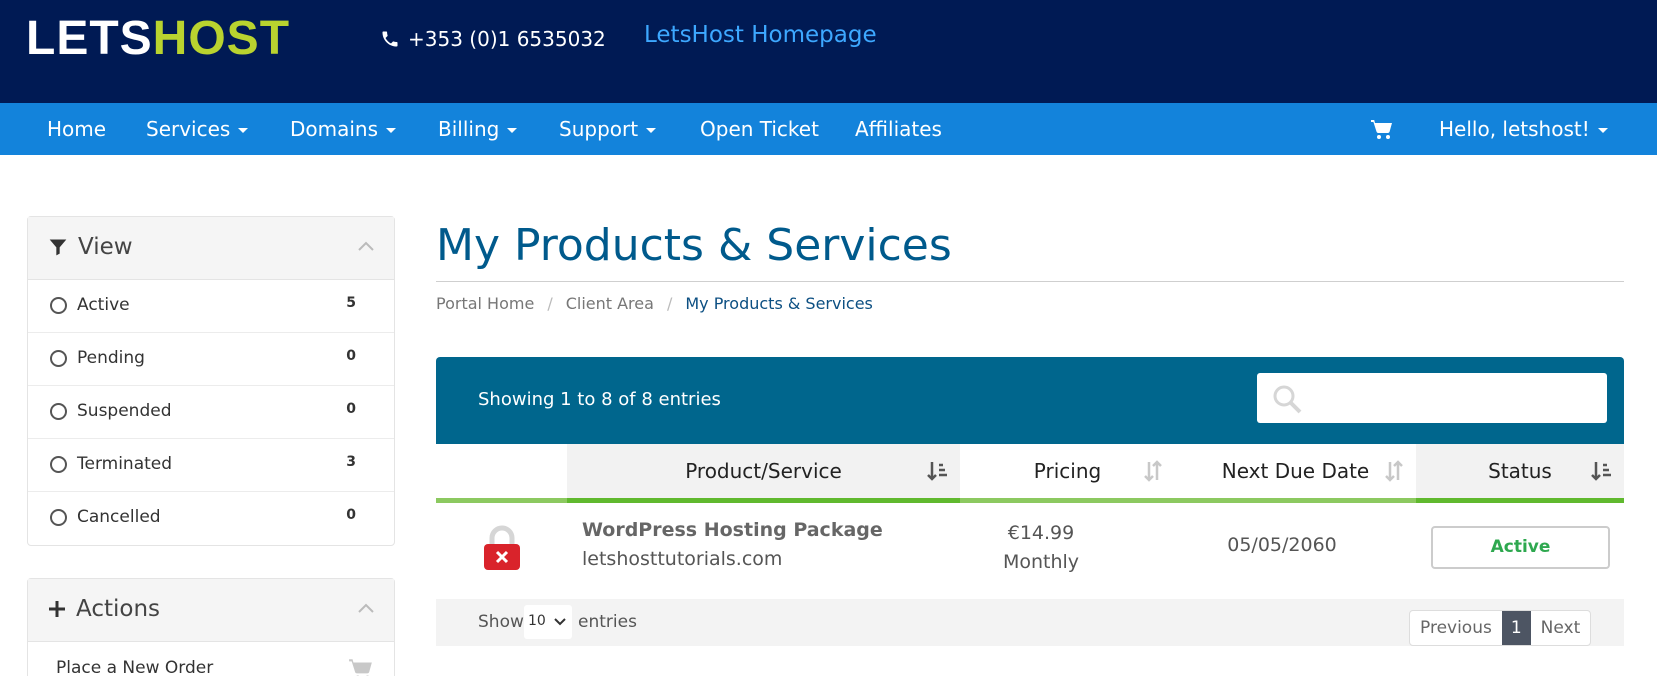 Image resolution: width=1657 pixels, height=676 pixels. What do you see at coordinates (1520, 547) in the screenshot?
I see `status-badge: Active` at bounding box center [1520, 547].